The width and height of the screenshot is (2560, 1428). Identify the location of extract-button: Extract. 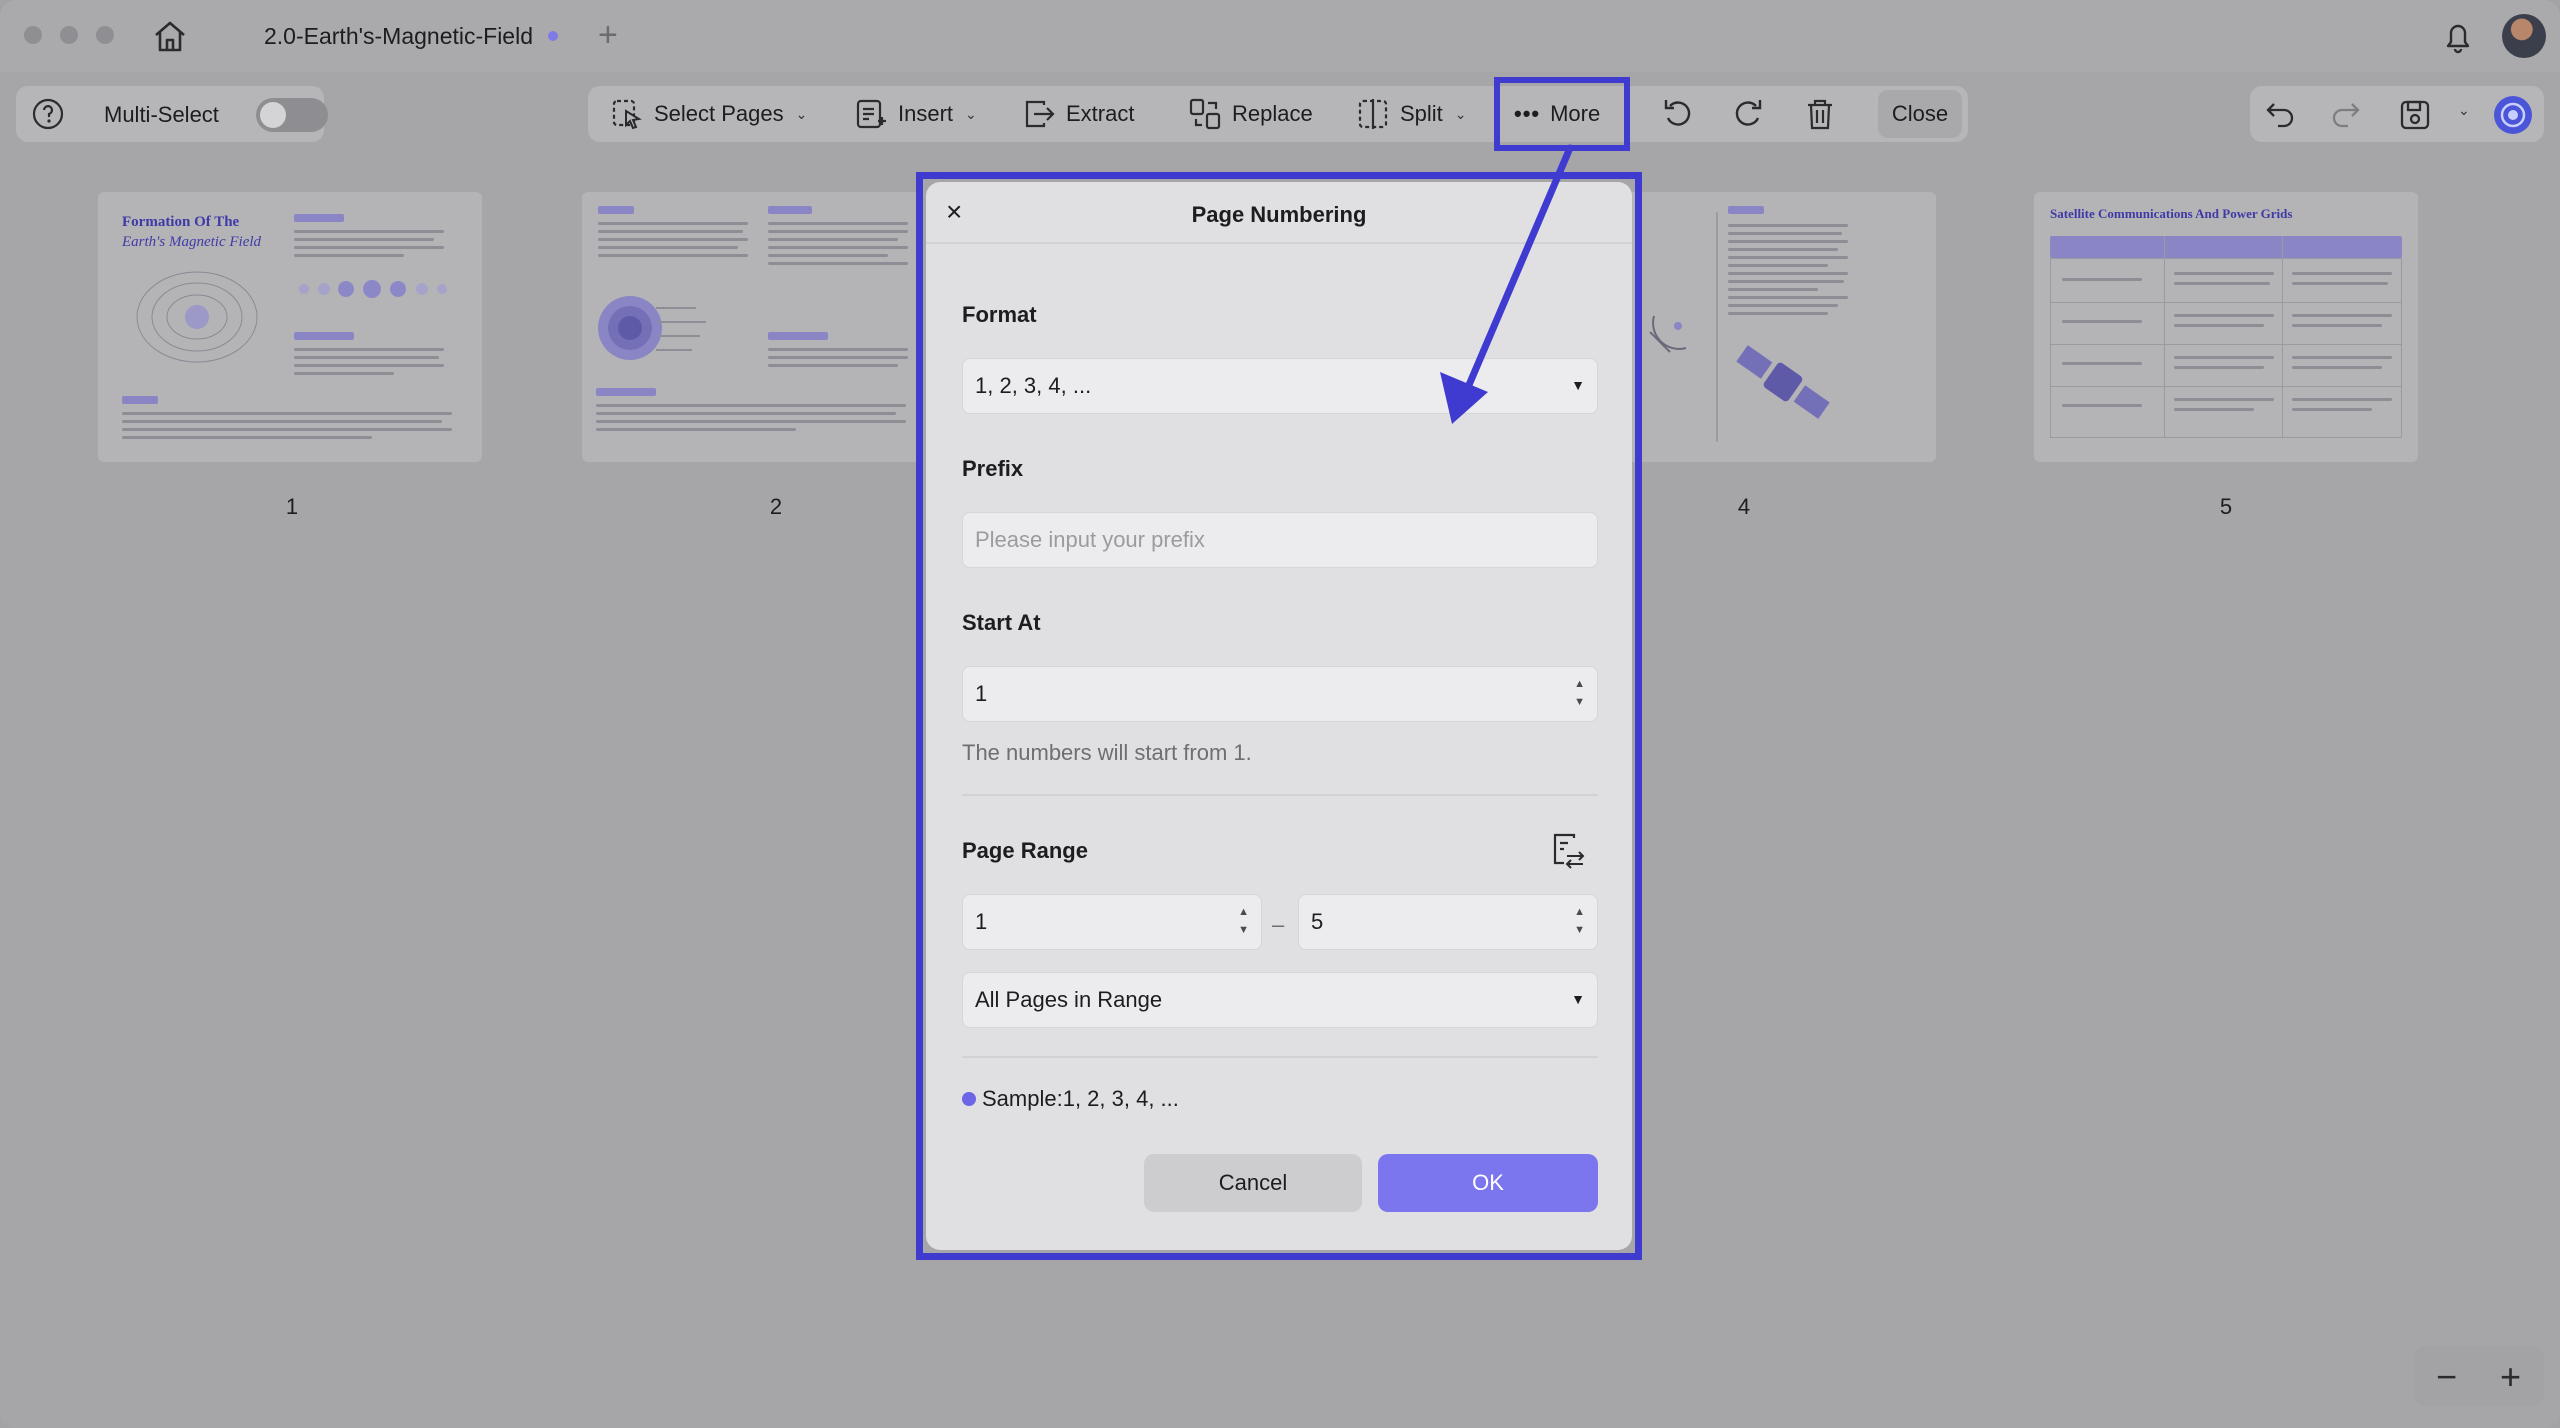
(1078, 114).